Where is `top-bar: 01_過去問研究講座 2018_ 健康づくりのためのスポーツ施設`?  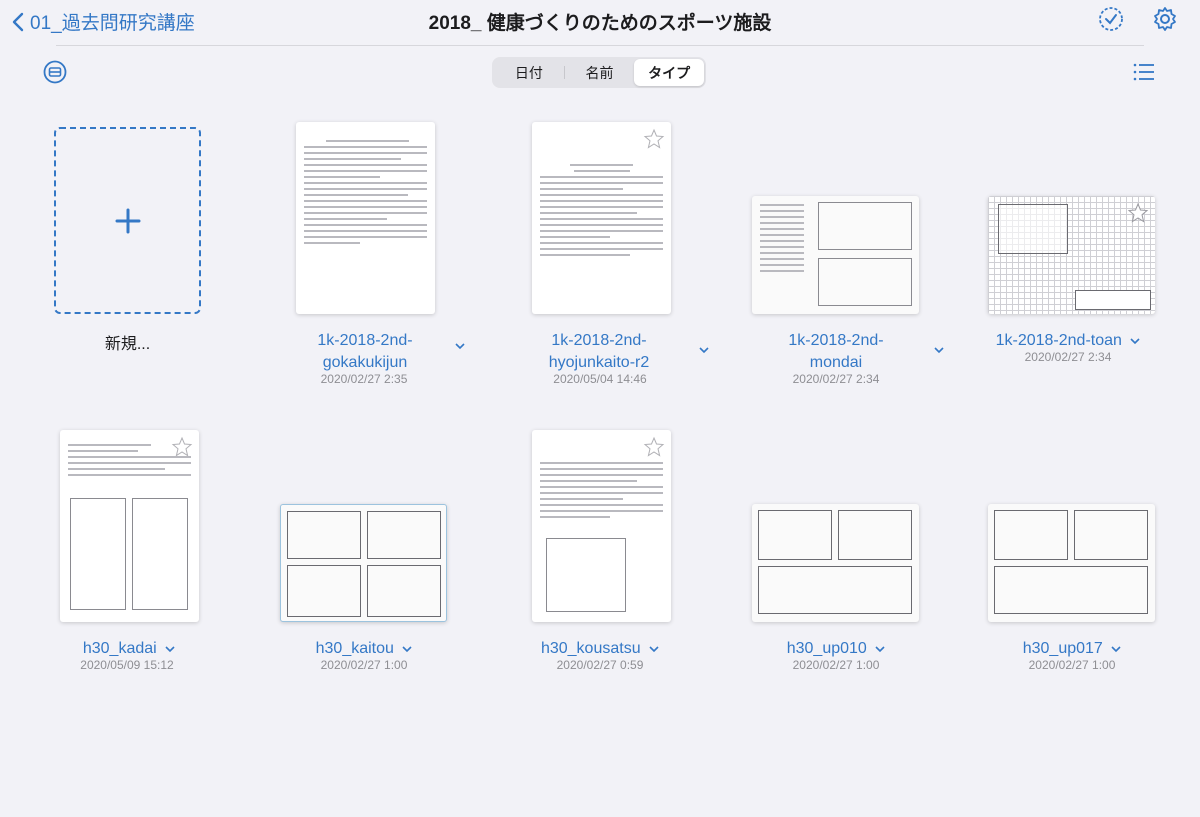 top-bar: 01_過去問研究講座 2018_ 健康づくりのためのスポーツ施設 is located at coordinates (600, 22).